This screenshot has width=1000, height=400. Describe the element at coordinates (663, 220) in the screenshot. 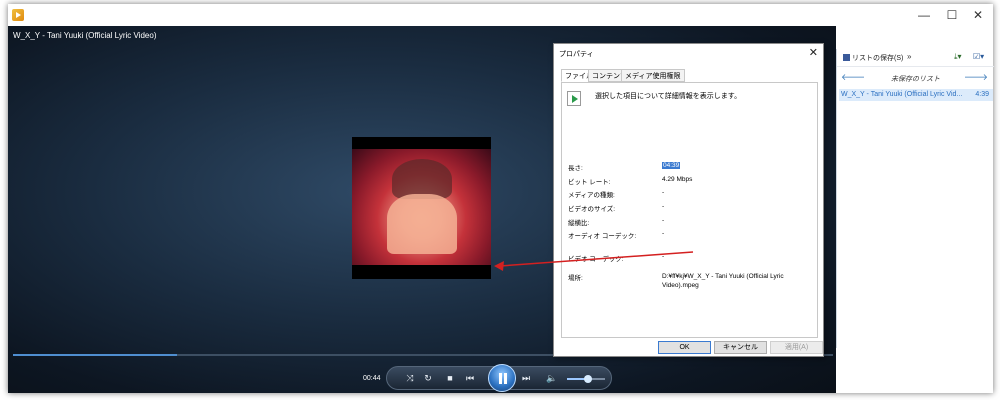

I see `aspect-ratio-value: -` at that location.